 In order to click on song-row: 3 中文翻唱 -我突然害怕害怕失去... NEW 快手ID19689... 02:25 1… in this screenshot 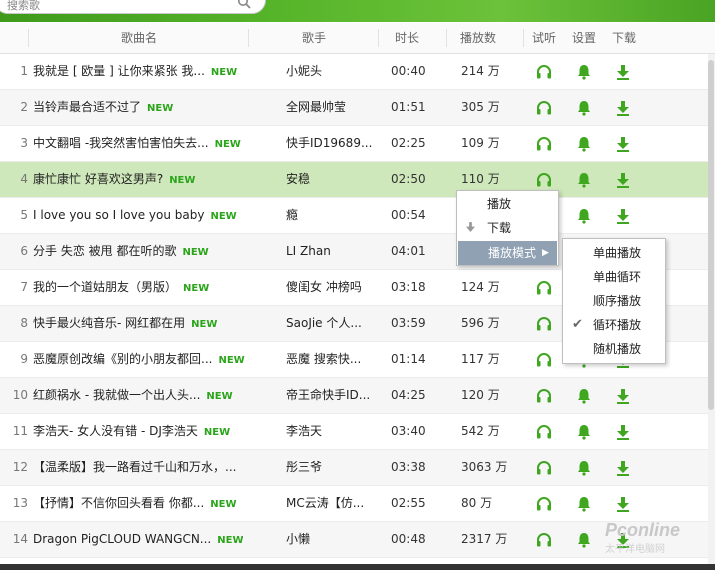, I will do `click(354, 144)`.